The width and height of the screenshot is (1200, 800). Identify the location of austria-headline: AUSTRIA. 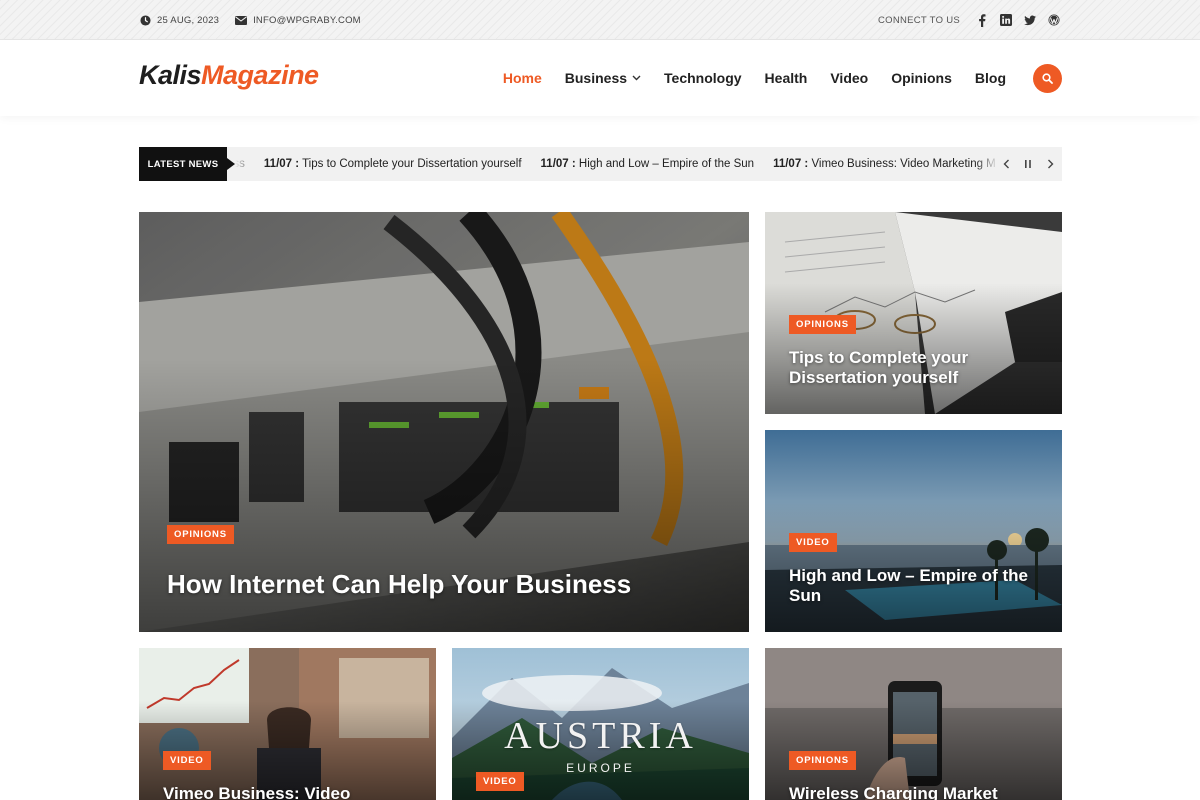
(600, 736).